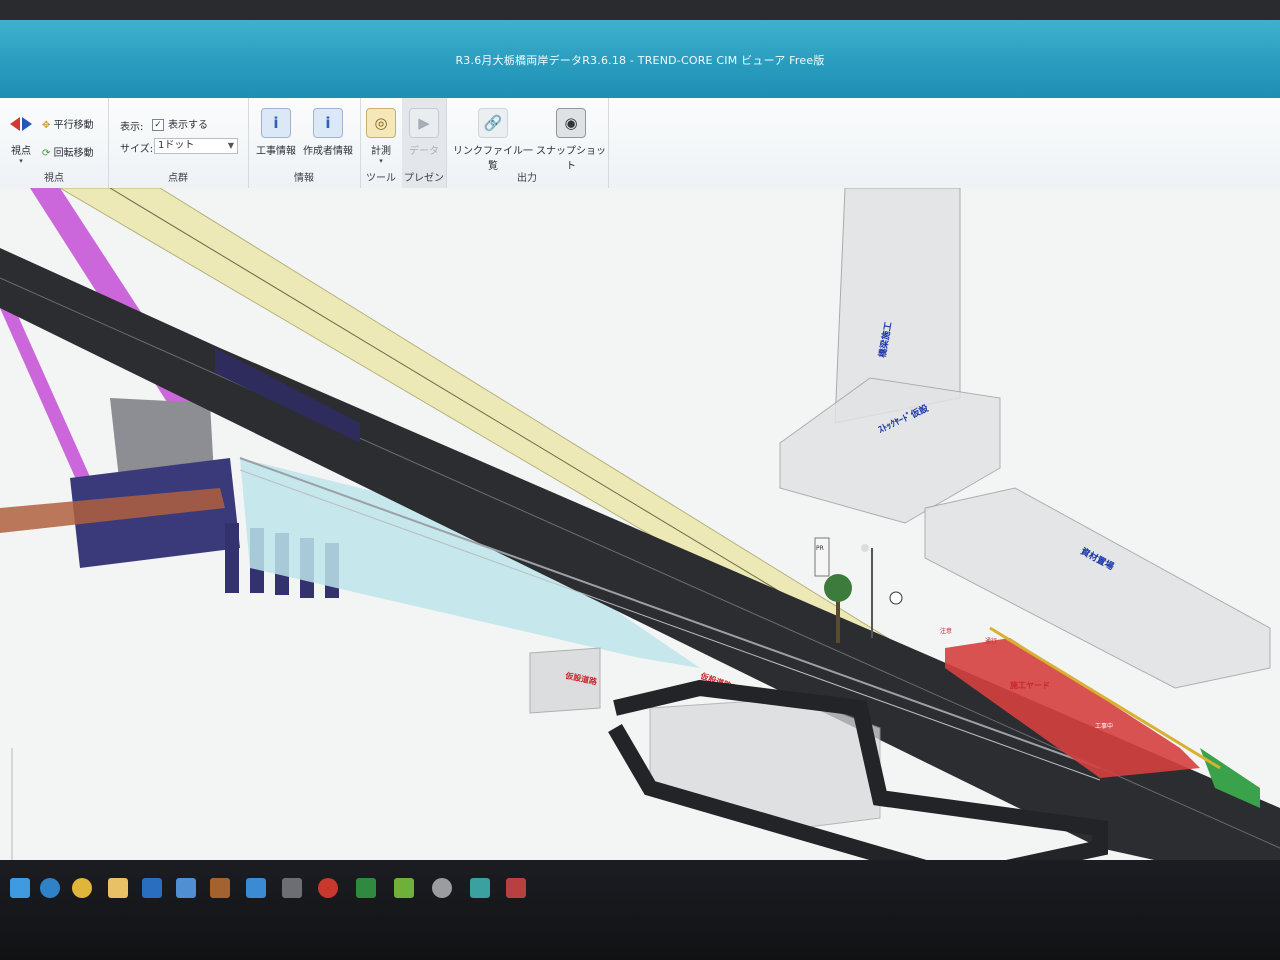  I want to click on rotate-button-label: 回転移動, so click(73, 153).